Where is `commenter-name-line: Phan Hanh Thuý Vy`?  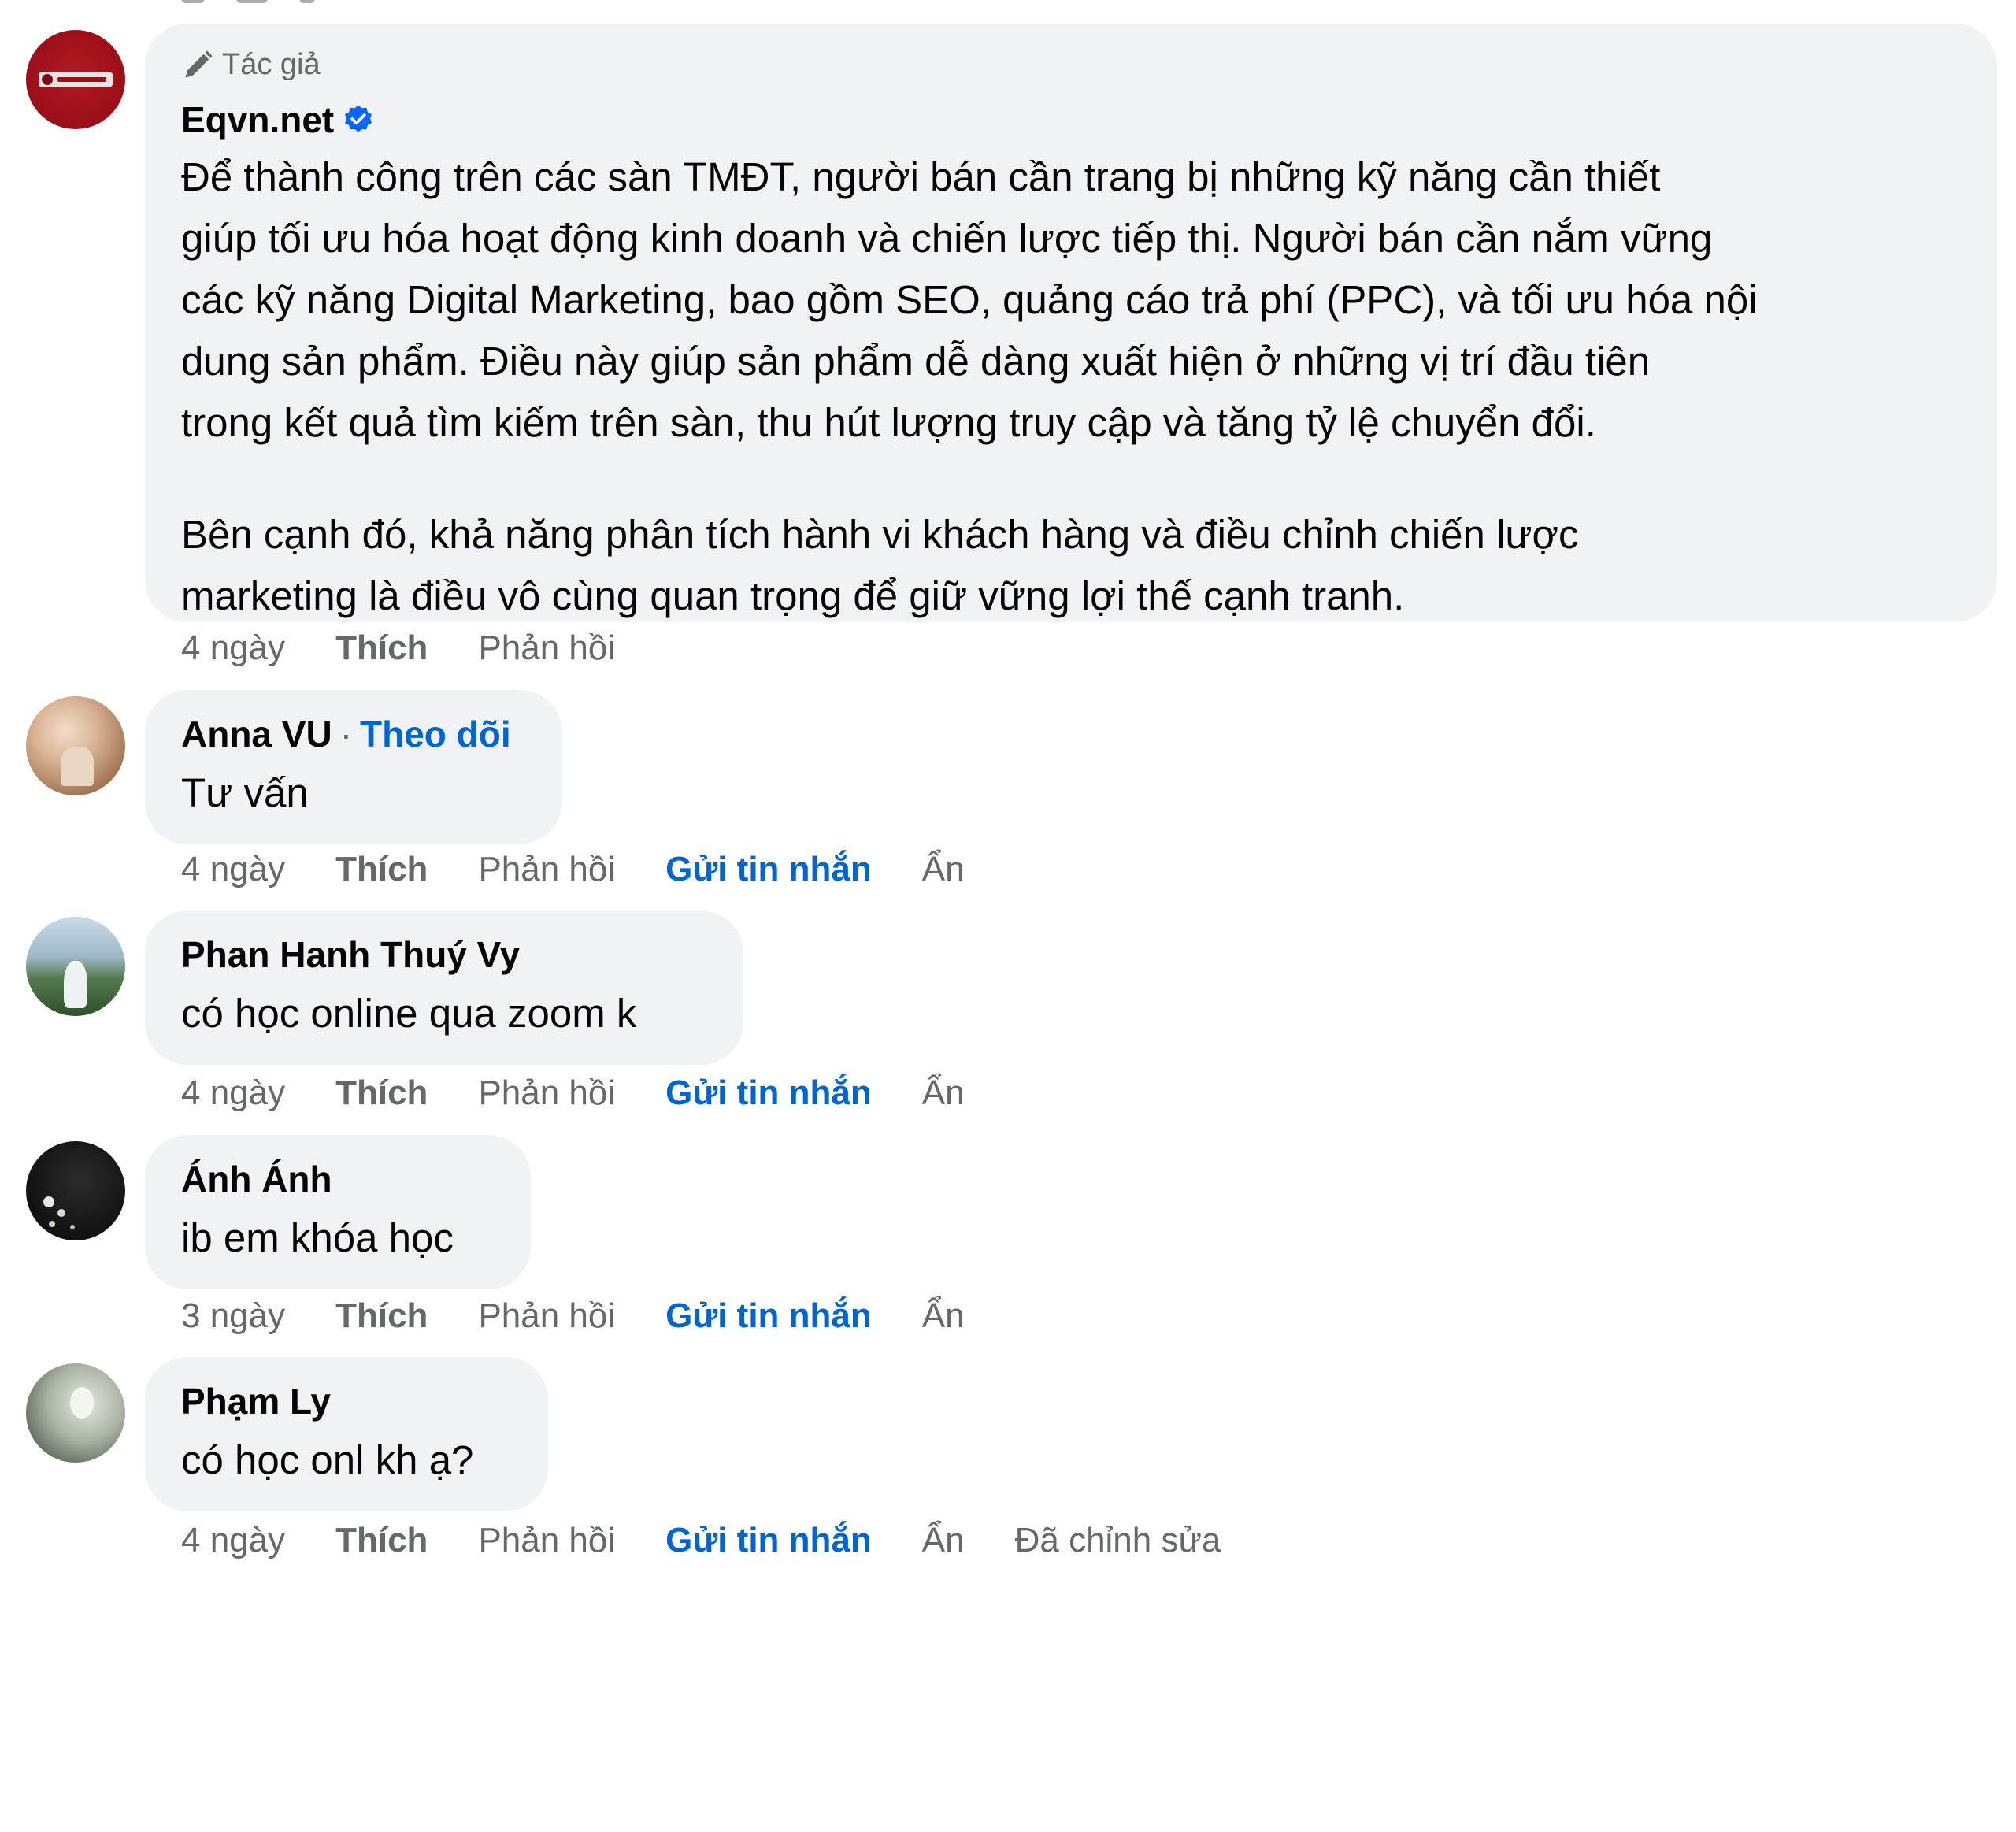 commenter-name-line: Phan Hanh Thuý Vy is located at coordinates (350, 955).